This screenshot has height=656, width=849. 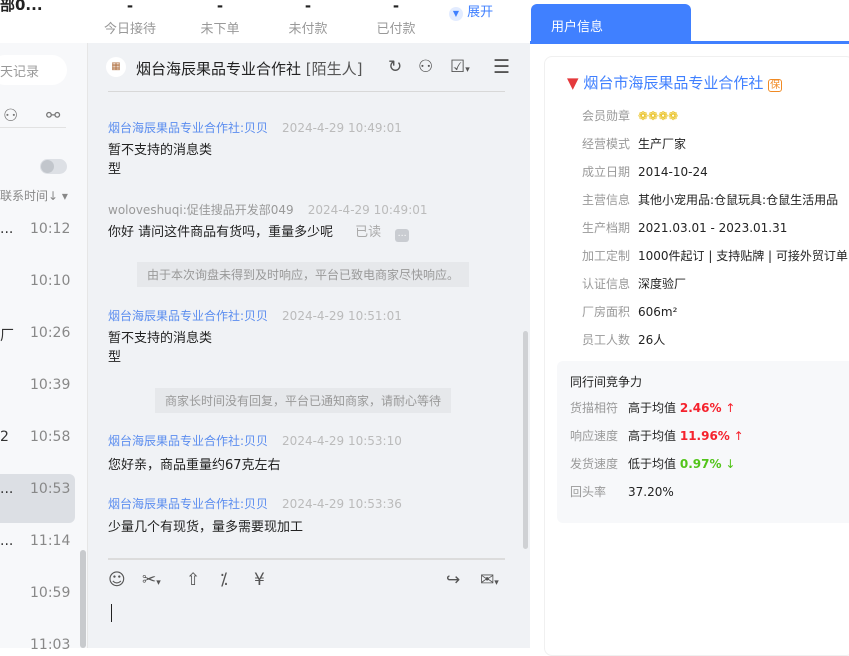 What do you see at coordinates (303, 274) in the screenshot?
I see `system-notice: 由于本次询盘未得到及时响应，平台已致电商家尽快响应。` at bounding box center [303, 274].